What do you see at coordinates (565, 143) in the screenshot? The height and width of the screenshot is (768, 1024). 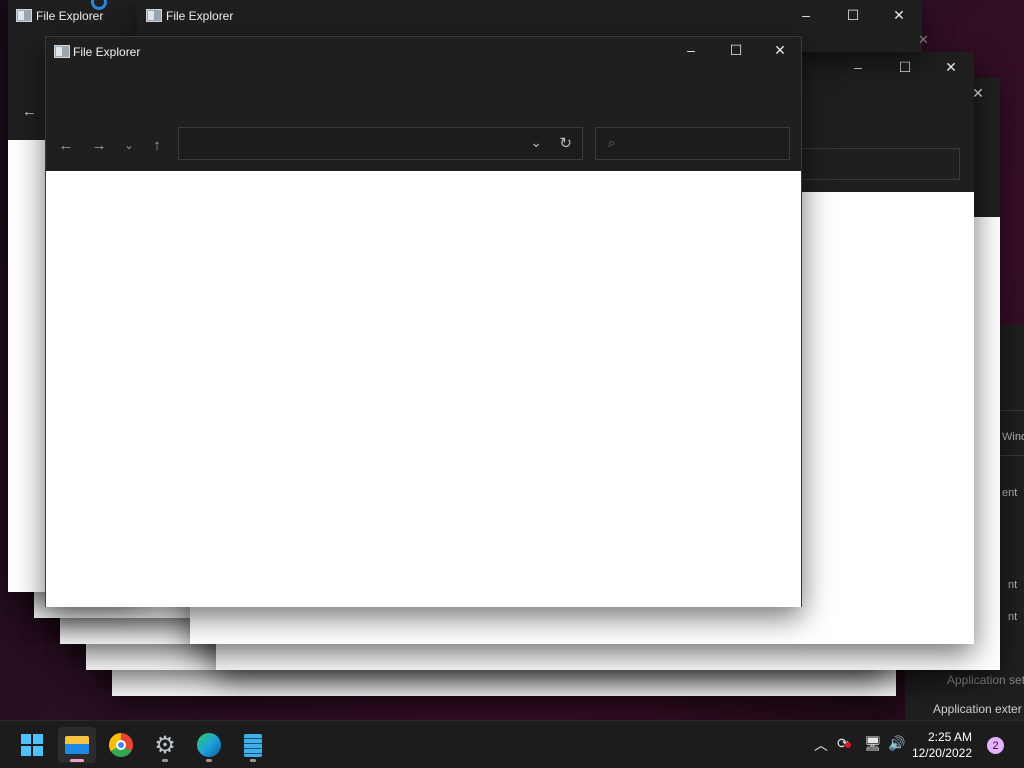 I see `refresh-icon: ↻` at bounding box center [565, 143].